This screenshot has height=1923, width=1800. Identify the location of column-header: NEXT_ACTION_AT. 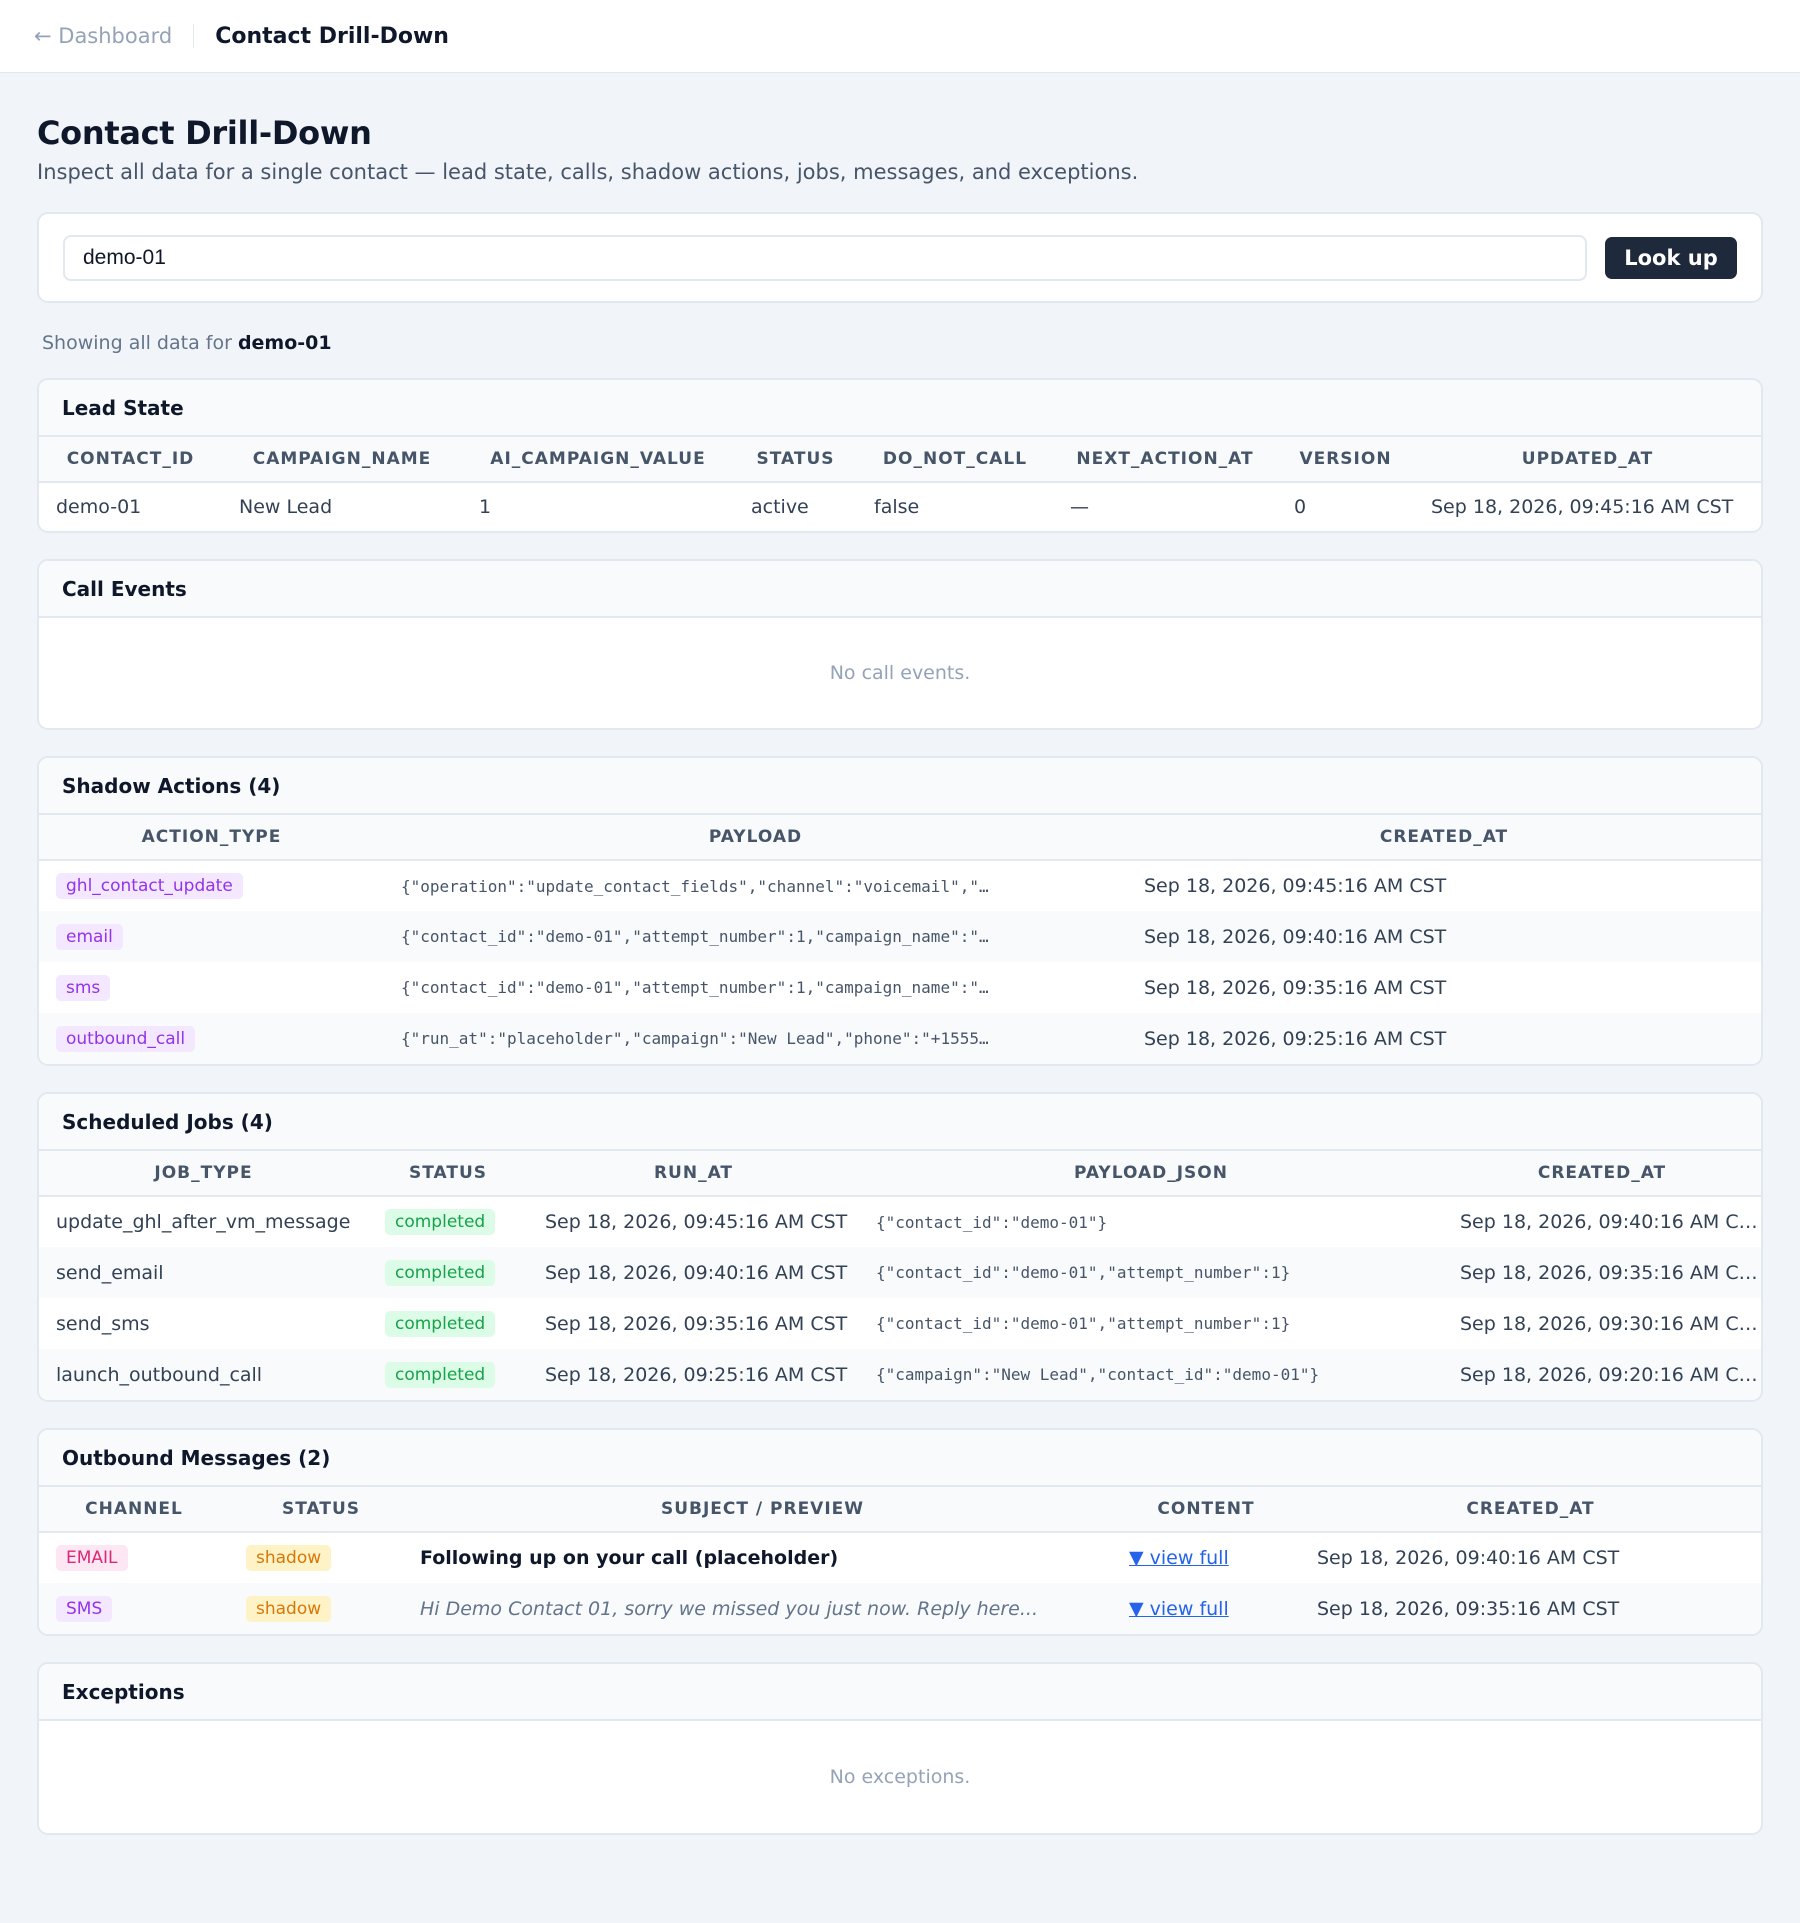
(1165, 459).